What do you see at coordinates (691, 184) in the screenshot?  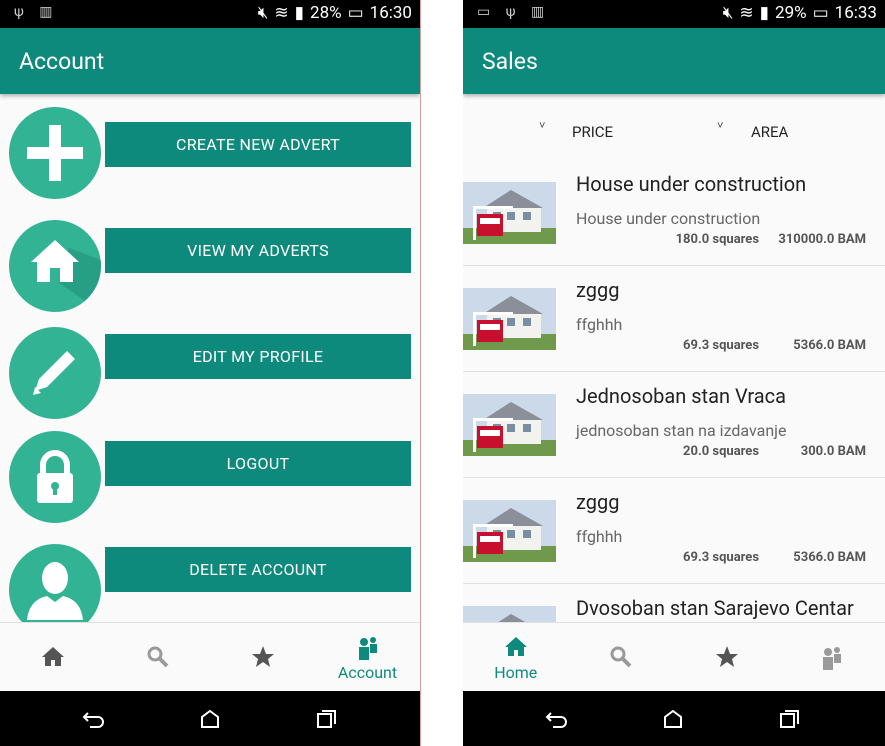 I see `listing-title: House under construction` at bounding box center [691, 184].